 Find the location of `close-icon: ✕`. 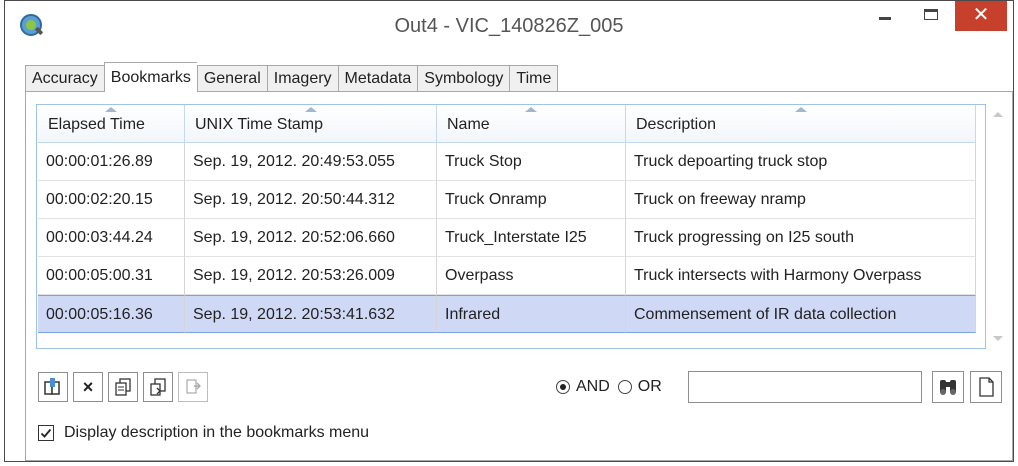

close-icon: ✕ is located at coordinates (981, 15).